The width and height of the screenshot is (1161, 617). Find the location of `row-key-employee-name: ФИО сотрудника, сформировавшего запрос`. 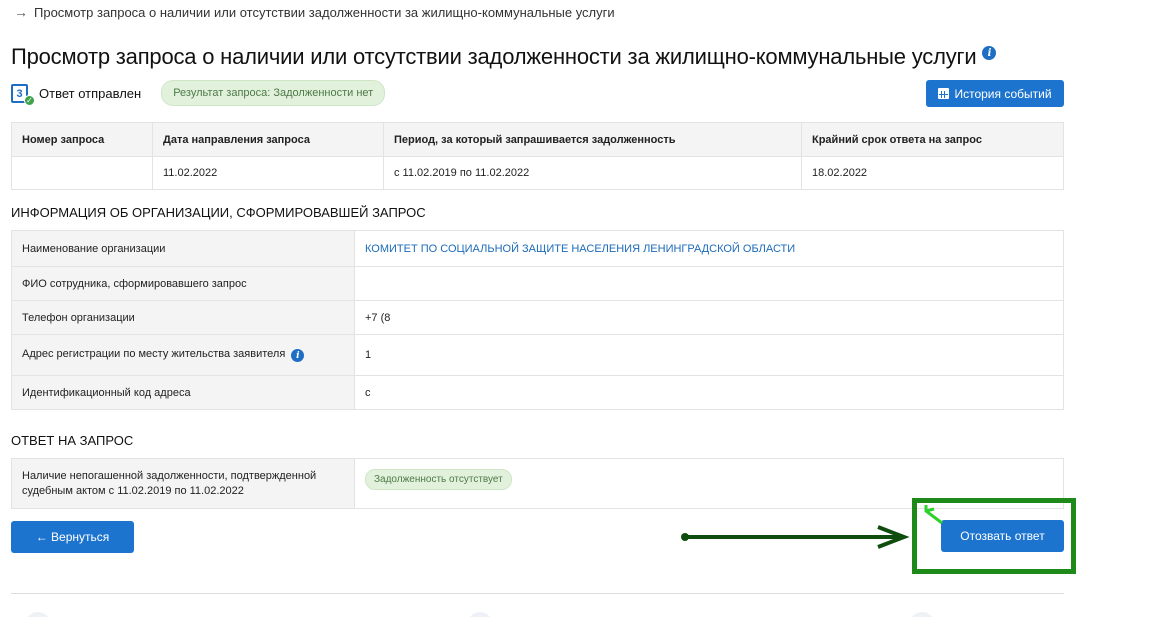

row-key-employee-name: ФИО сотрудника, сформировавшего запрос is located at coordinates (183, 283).